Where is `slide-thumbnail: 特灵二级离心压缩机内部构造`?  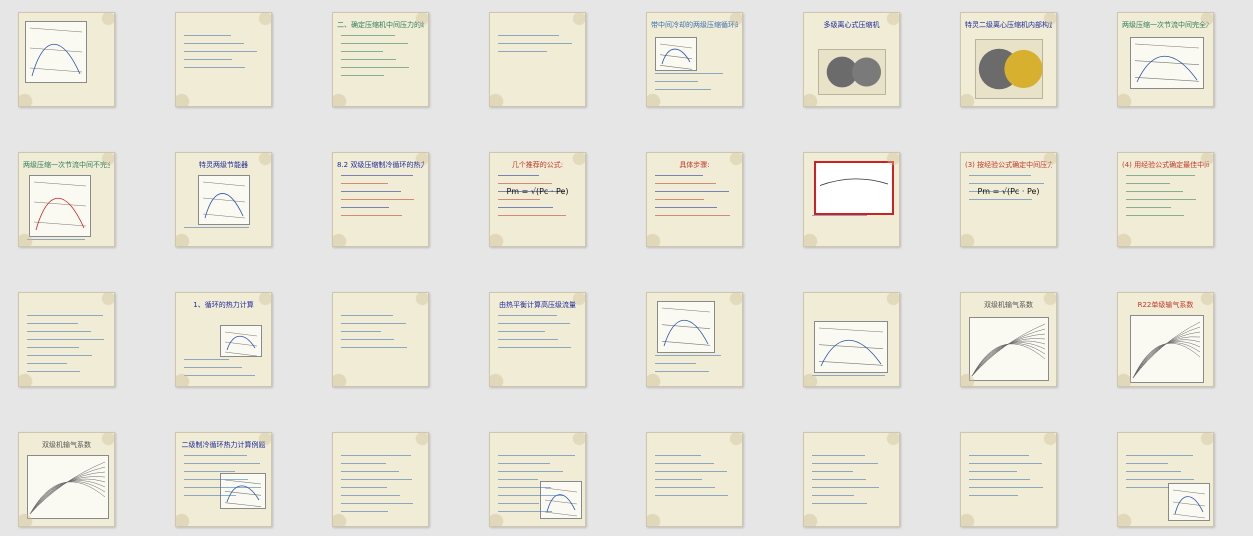 slide-thumbnail: 特灵二级离心压缩机内部构造 is located at coordinates (1008, 59).